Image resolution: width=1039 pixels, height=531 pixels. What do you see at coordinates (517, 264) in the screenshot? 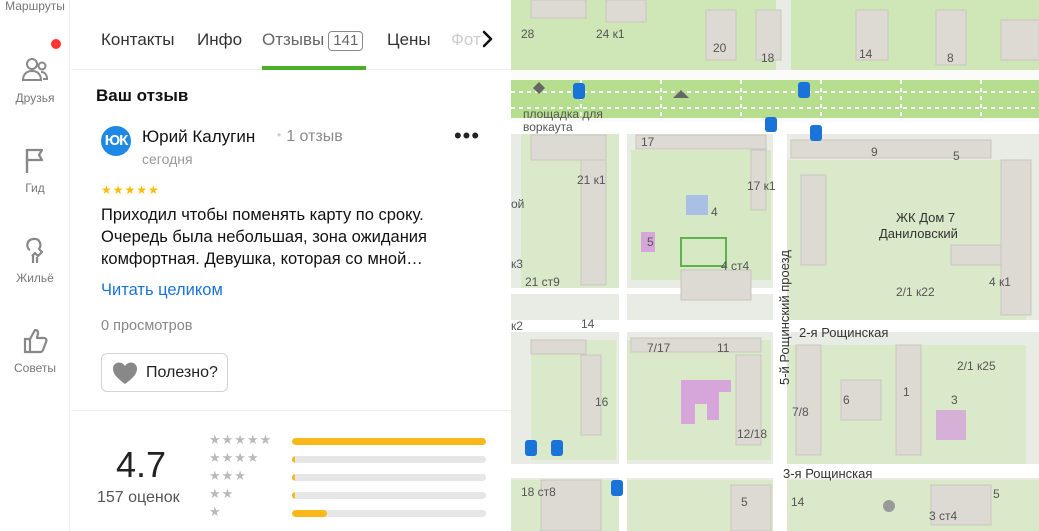
I see `svg-text: к3` at bounding box center [517, 264].